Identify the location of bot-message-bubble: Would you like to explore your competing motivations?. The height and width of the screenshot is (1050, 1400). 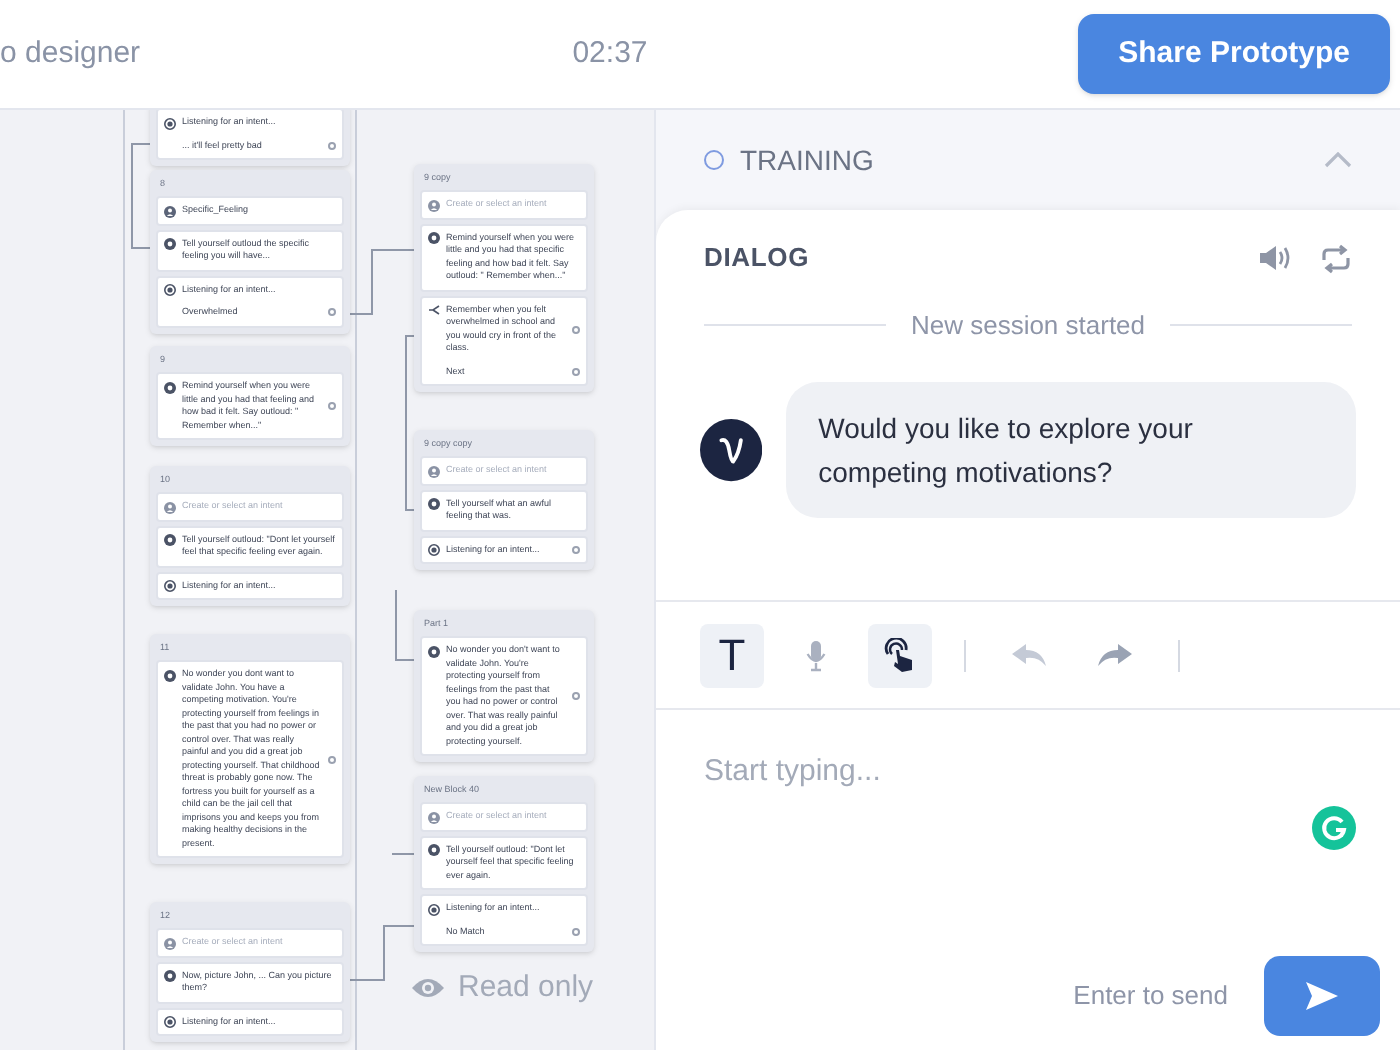
(1071, 449).